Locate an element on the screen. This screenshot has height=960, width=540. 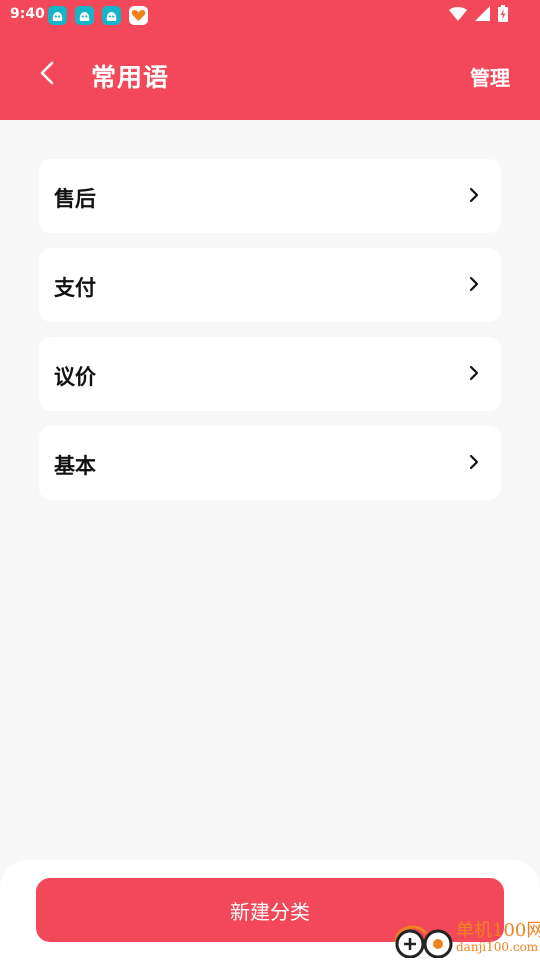
status-bar: 9:40 is located at coordinates (270, 16).